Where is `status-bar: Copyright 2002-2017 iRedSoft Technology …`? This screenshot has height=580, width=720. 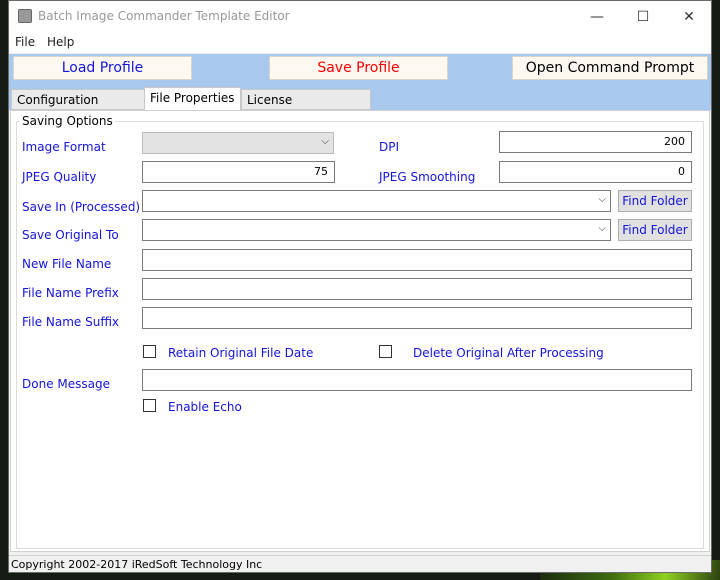
status-bar: Copyright 2002-2017 iRedSoft Technology … is located at coordinates (360, 564).